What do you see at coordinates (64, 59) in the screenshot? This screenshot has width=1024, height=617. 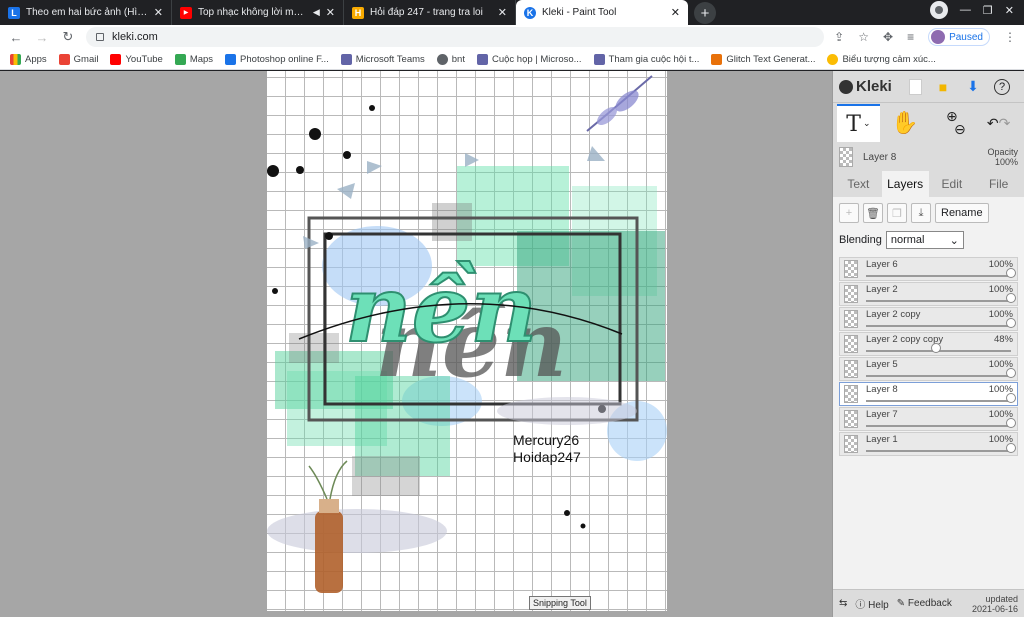 I see `gmail-icon` at bounding box center [64, 59].